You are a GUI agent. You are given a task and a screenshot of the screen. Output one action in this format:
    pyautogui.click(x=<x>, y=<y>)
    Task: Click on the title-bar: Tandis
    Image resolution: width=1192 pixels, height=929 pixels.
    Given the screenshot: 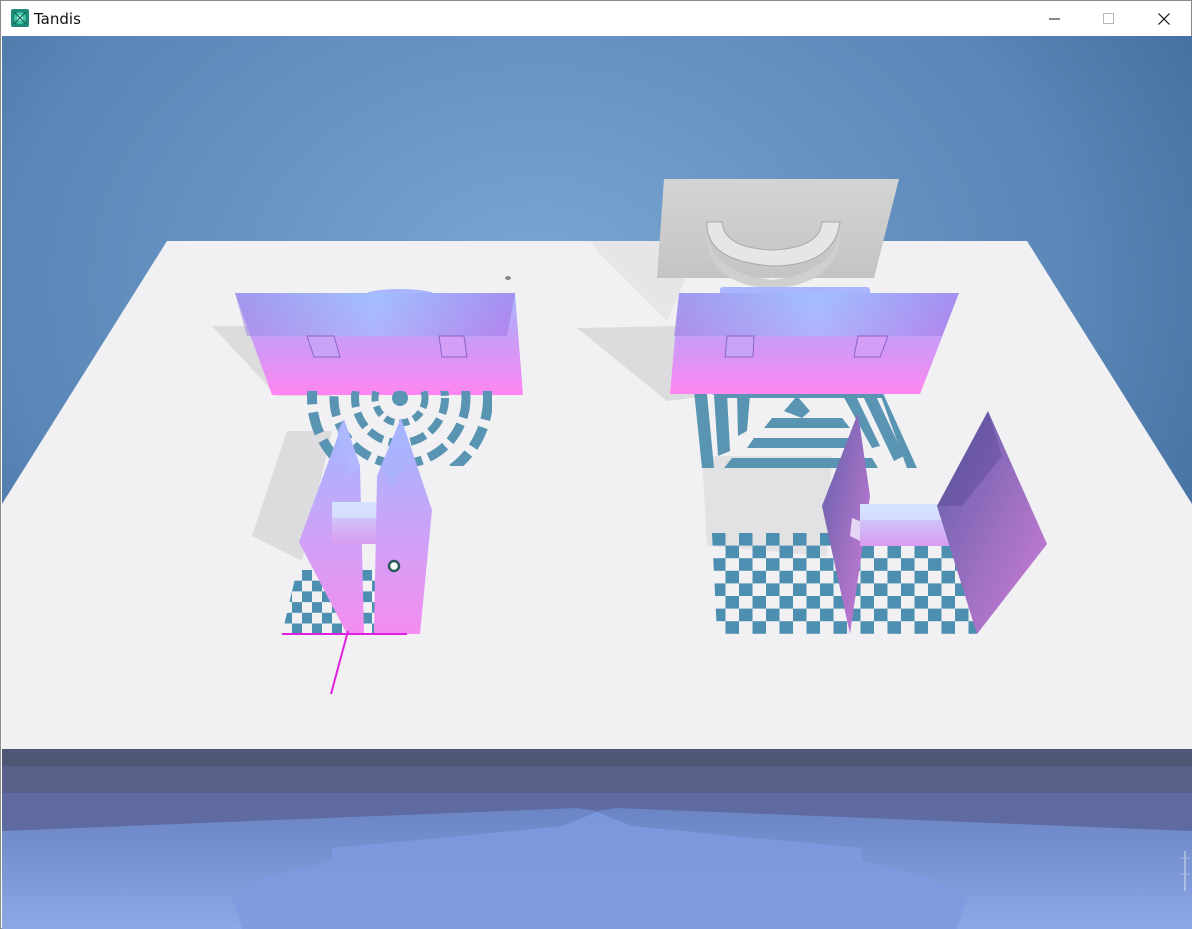 What is the action you would take?
    pyautogui.click(x=596, y=18)
    